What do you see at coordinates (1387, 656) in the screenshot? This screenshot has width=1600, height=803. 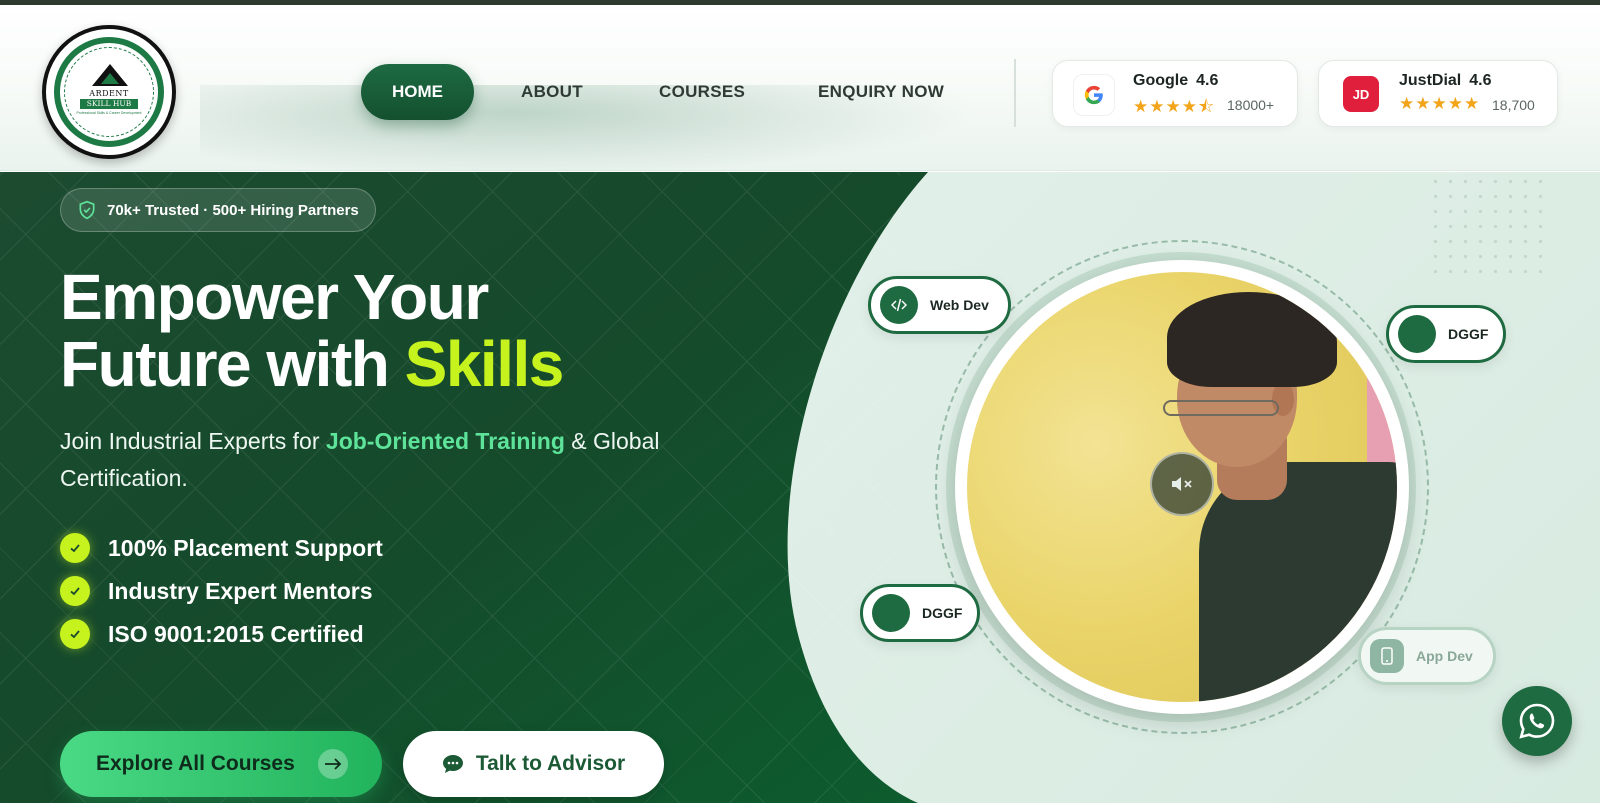 I see `mobile-phone-icon` at bounding box center [1387, 656].